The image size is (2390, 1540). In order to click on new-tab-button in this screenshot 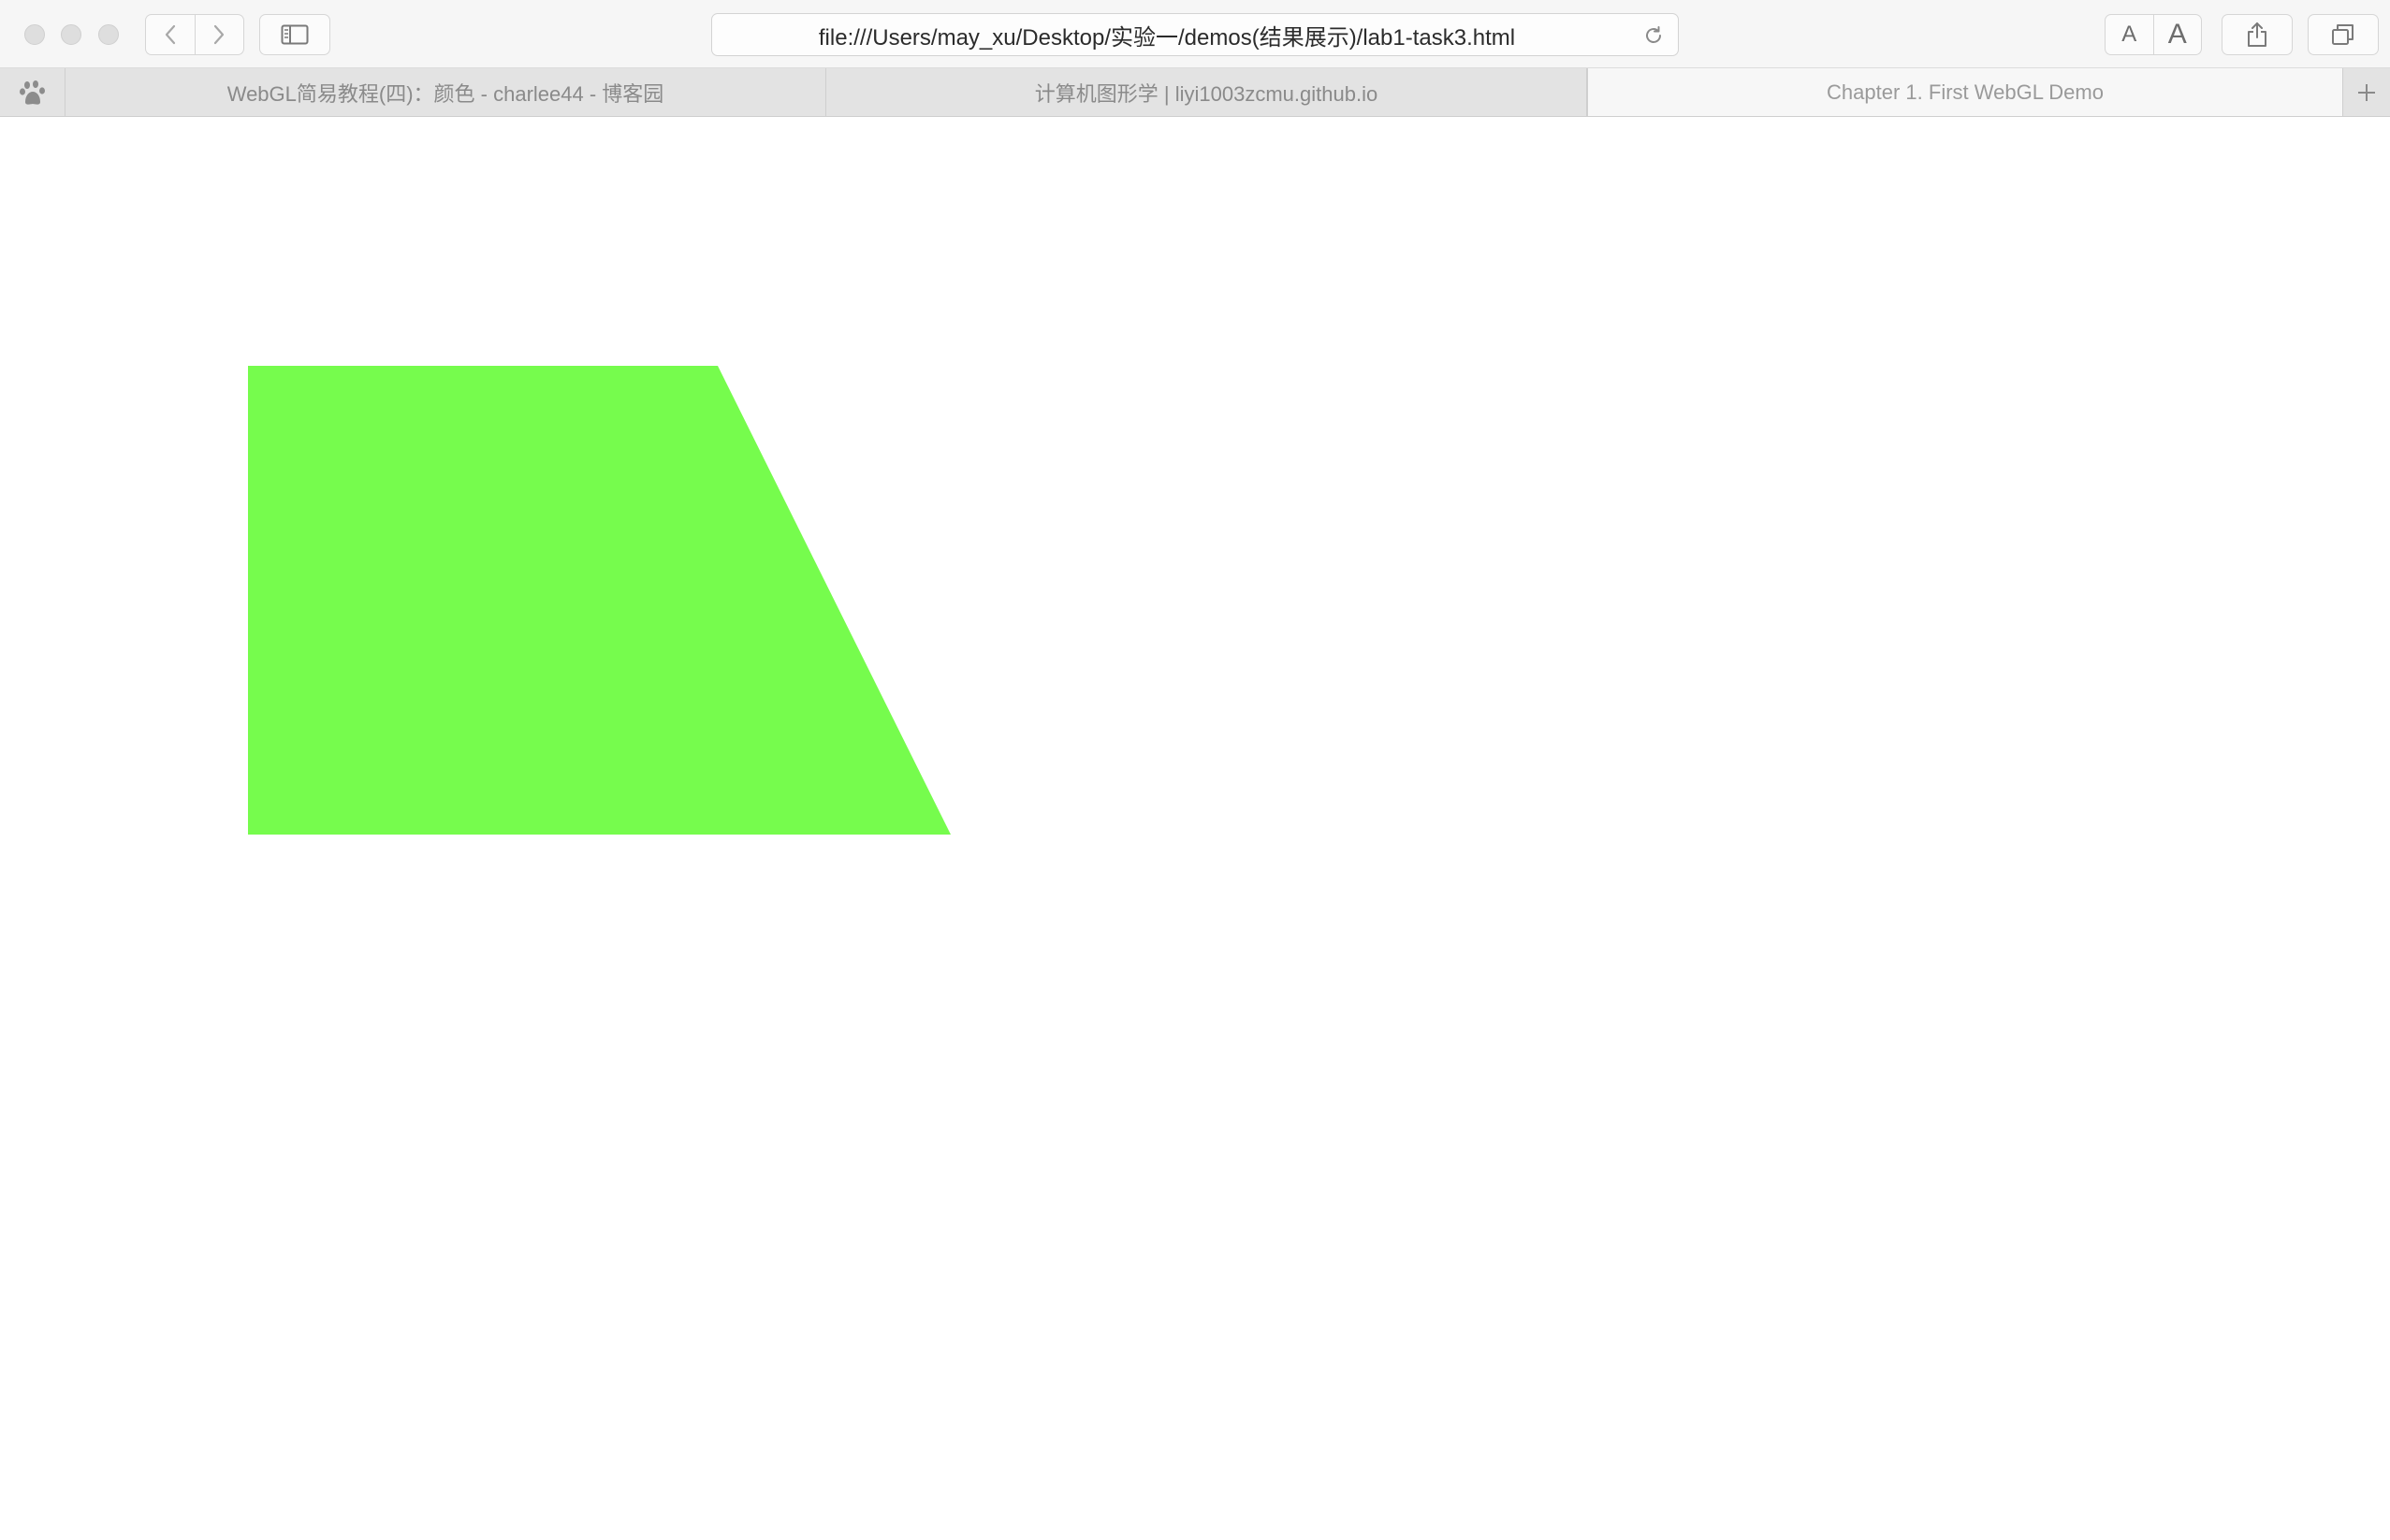, I will do `click(2366, 92)`.